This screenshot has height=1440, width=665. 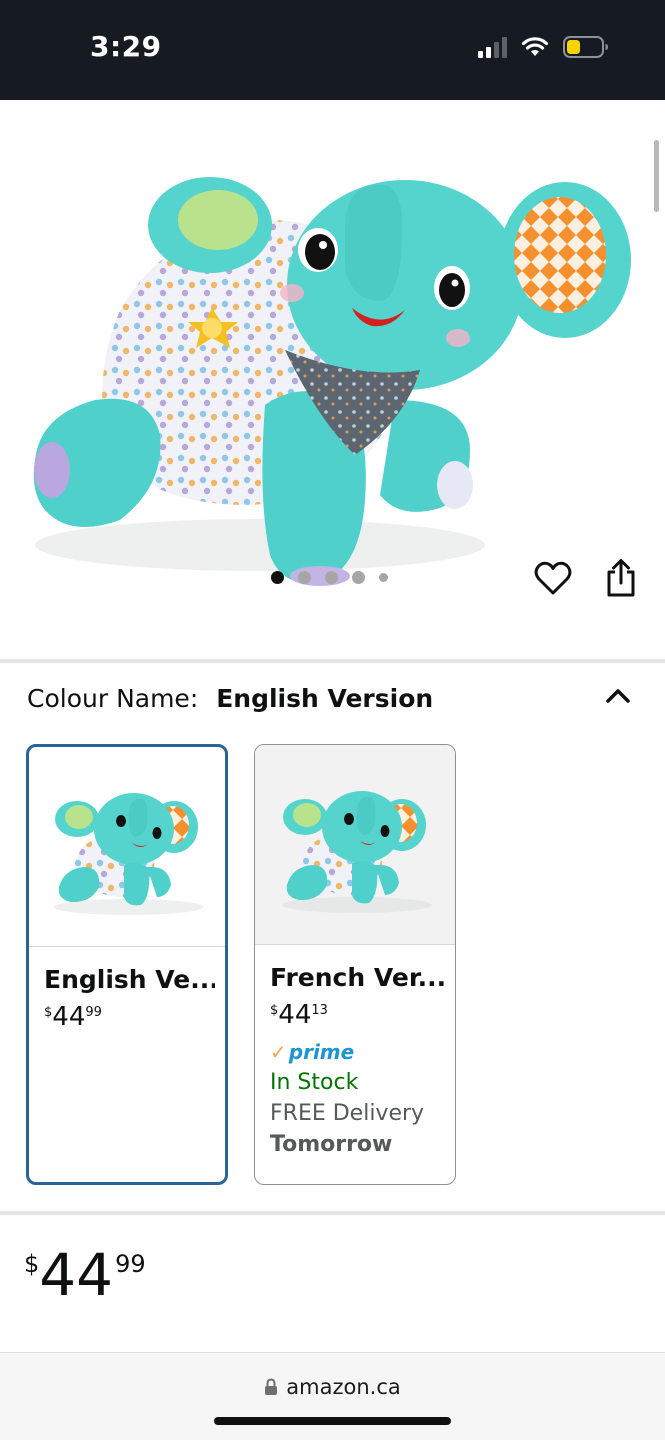 I want to click on url-display: amazon.ca, so click(x=332, y=1387).